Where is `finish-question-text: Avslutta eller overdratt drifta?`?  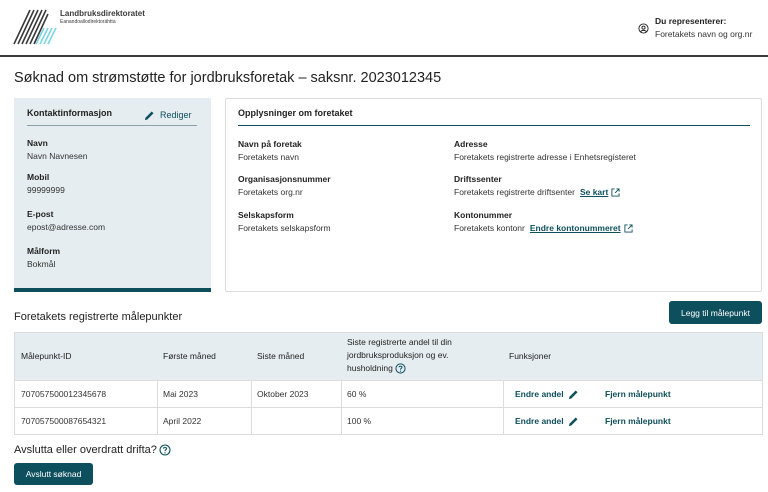
finish-question-text: Avslutta eller overdratt drifta? is located at coordinates (85, 450).